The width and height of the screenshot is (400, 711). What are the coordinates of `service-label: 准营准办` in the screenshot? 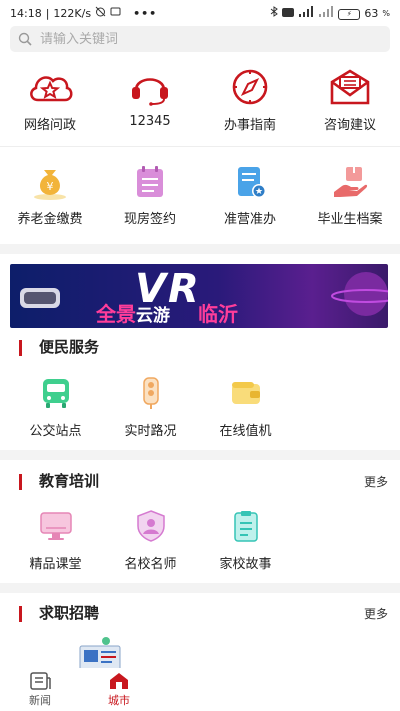 It's located at (249, 219).